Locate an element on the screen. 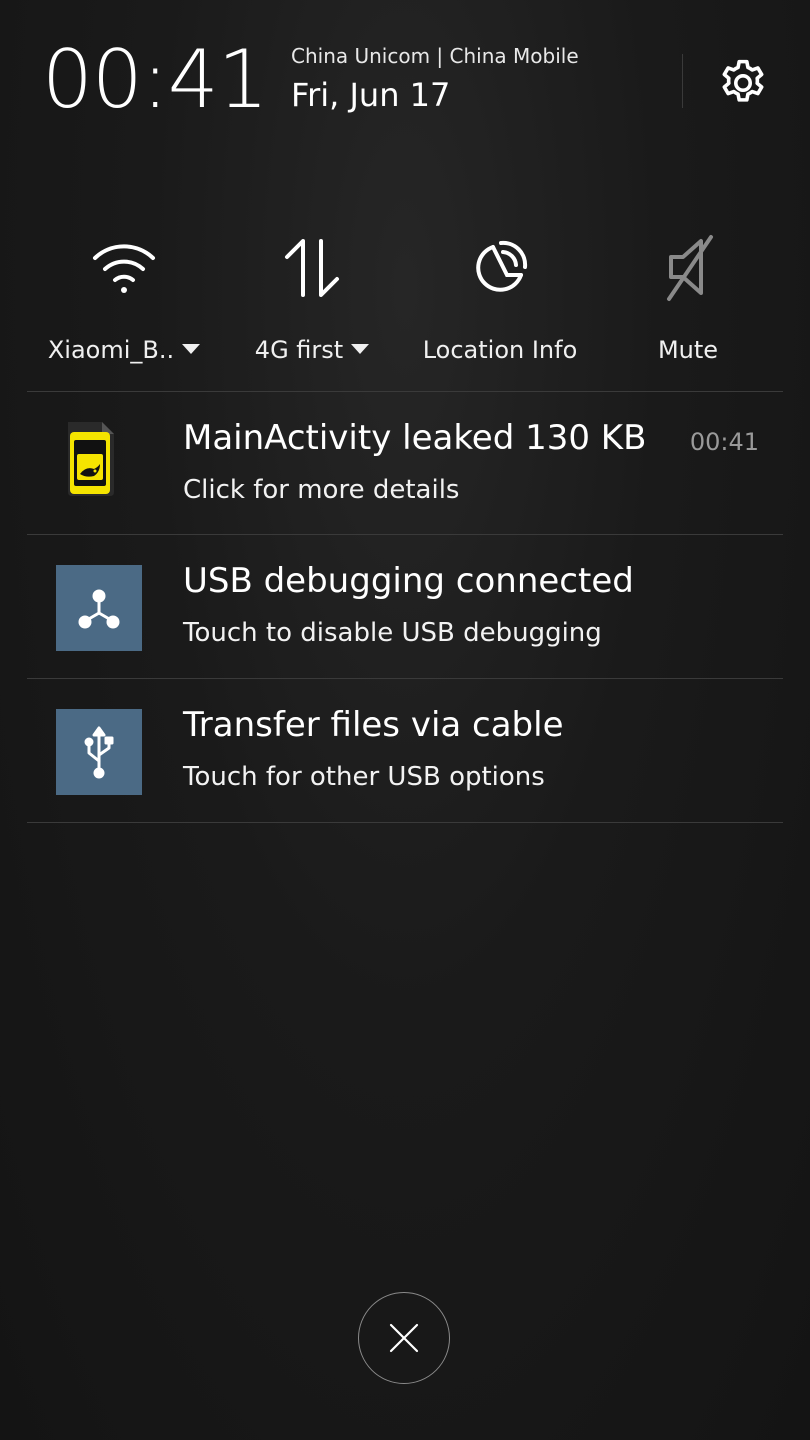 The width and height of the screenshot is (810, 1440). notification-subtitle: Touch for other USB options is located at coordinates (364, 777).